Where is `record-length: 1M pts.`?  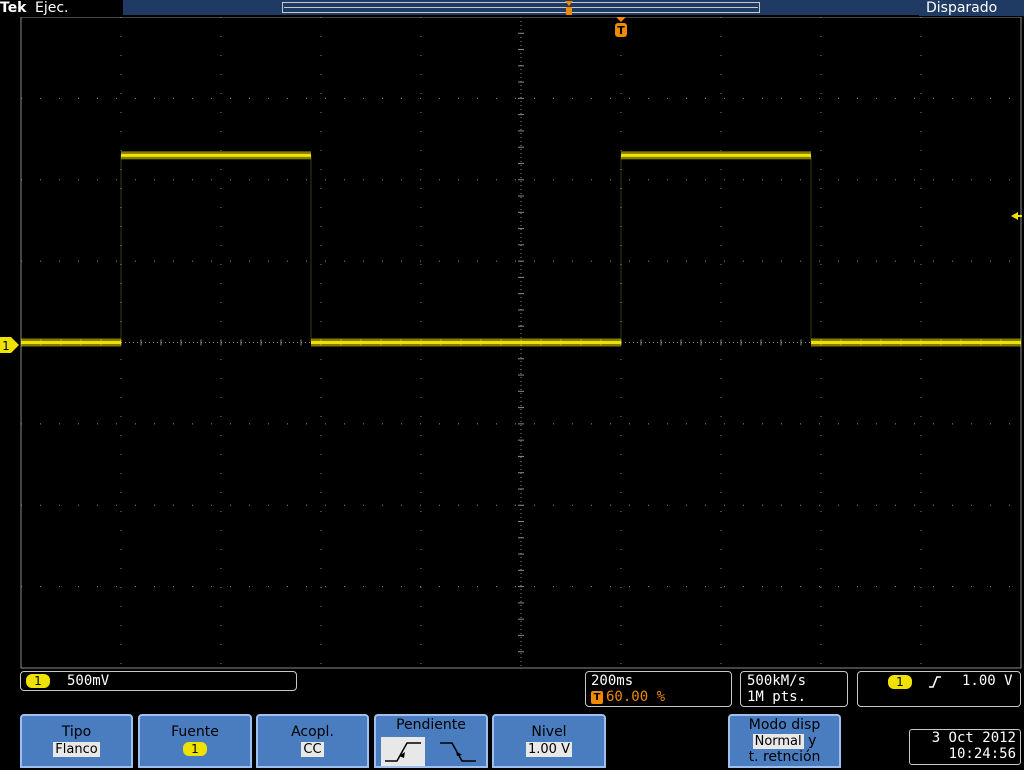
record-length: 1M pts. is located at coordinates (777, 697).